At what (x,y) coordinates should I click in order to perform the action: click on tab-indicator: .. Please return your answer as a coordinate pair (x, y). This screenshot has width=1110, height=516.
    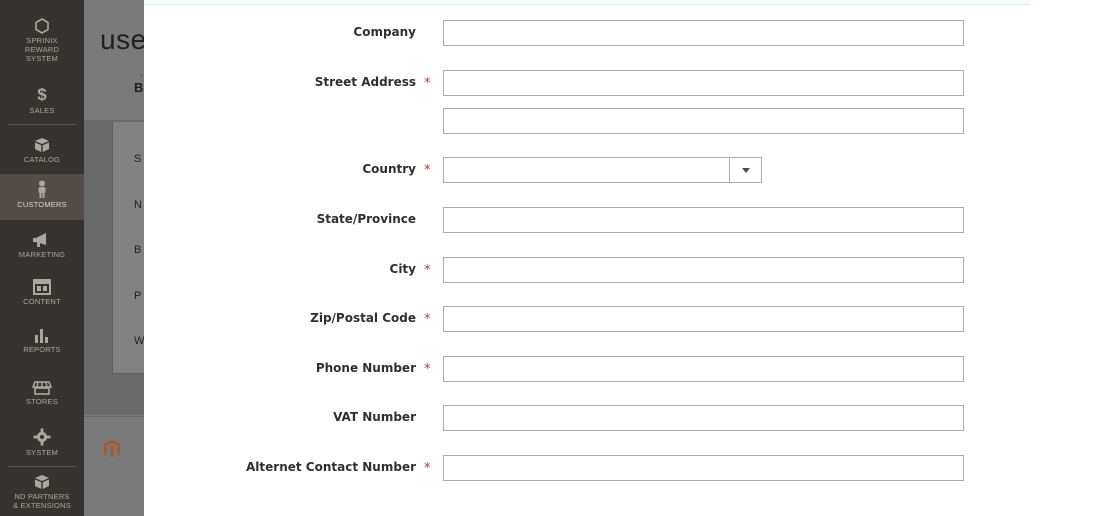
    Looking at the image, I should click on (141, 73).